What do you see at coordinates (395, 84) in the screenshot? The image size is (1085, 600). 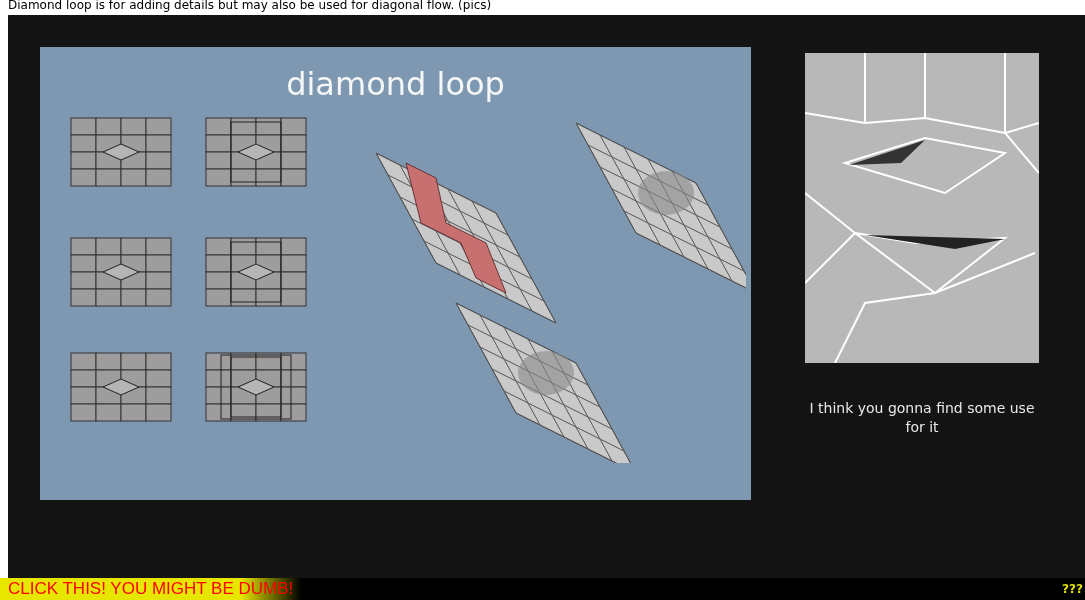 I see `slide-title: diamond loop` at bounding box center [395, 84].